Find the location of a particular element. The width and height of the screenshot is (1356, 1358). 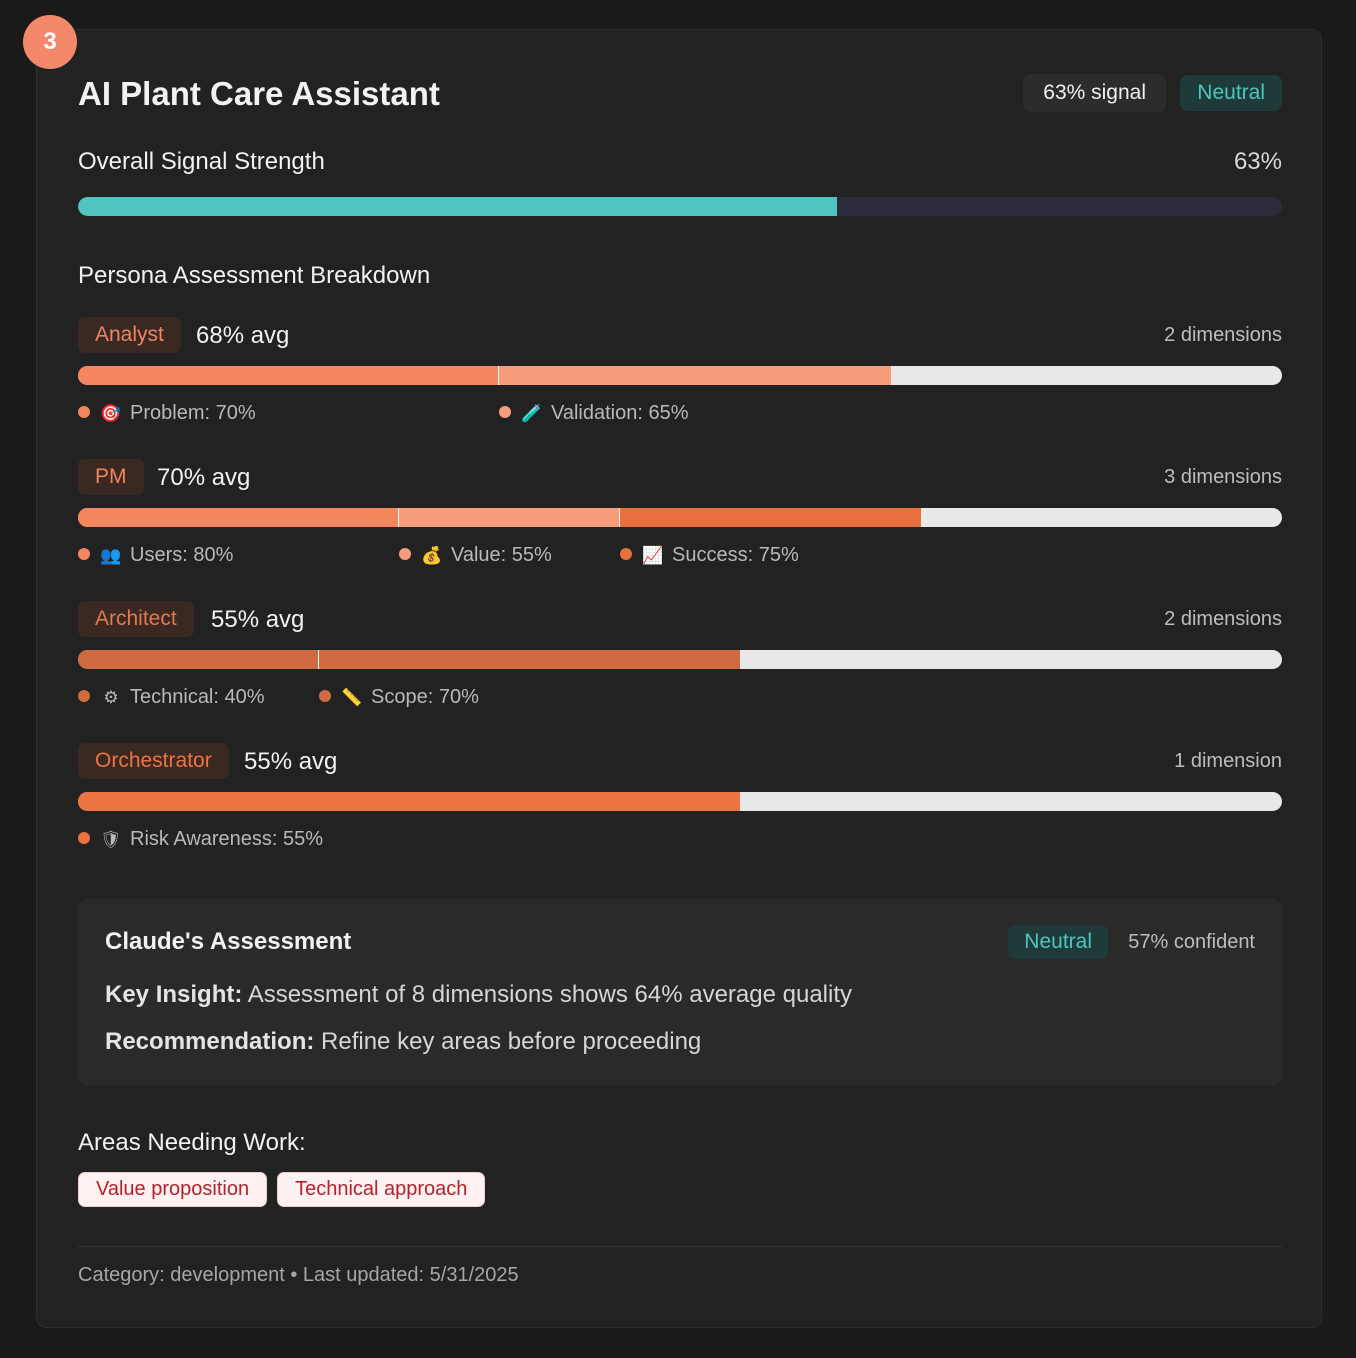

dimension-list: 👥 Users: 80% 💰 Value: 55% 📈 Success: 75% is located at coordinates (680, 555).